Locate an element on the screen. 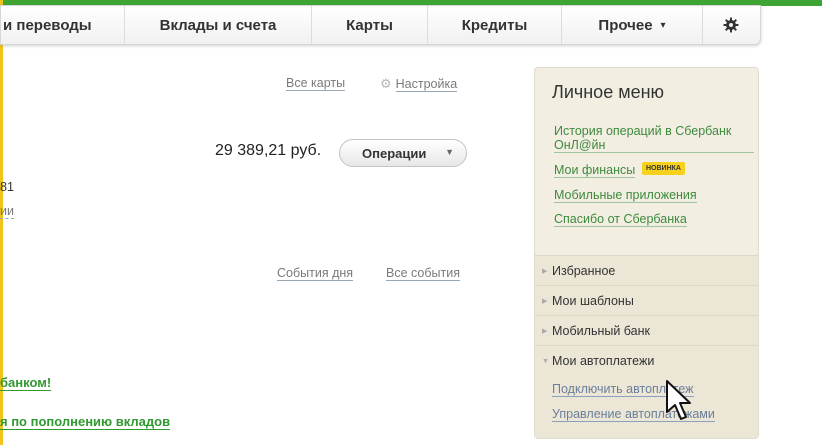 Image resolution: width=822 pixels, height=445 pixels. section-templates: ▶ Мои шаблоны is located at coordinates (646, 301).